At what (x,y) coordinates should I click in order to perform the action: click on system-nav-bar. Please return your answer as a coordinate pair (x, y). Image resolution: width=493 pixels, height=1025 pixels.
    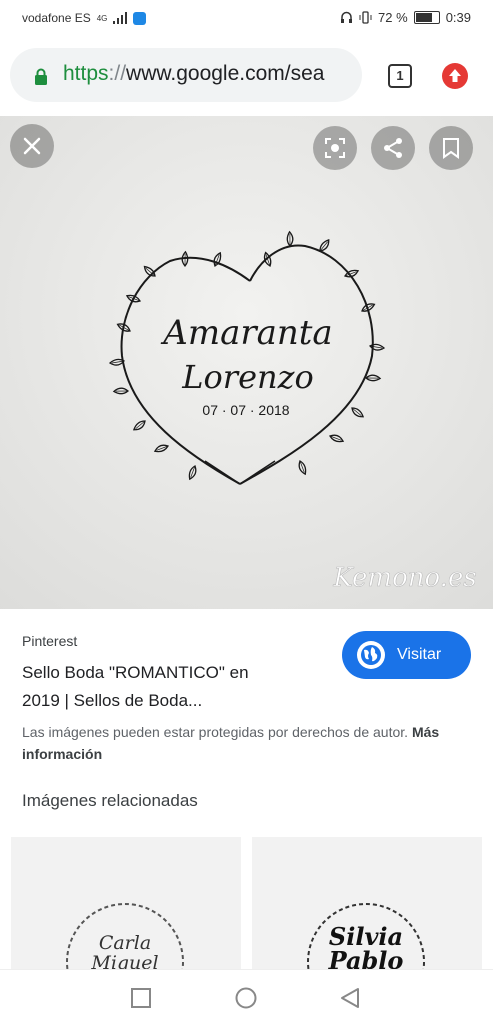
    Looking at the image, I should click on (246, 997).